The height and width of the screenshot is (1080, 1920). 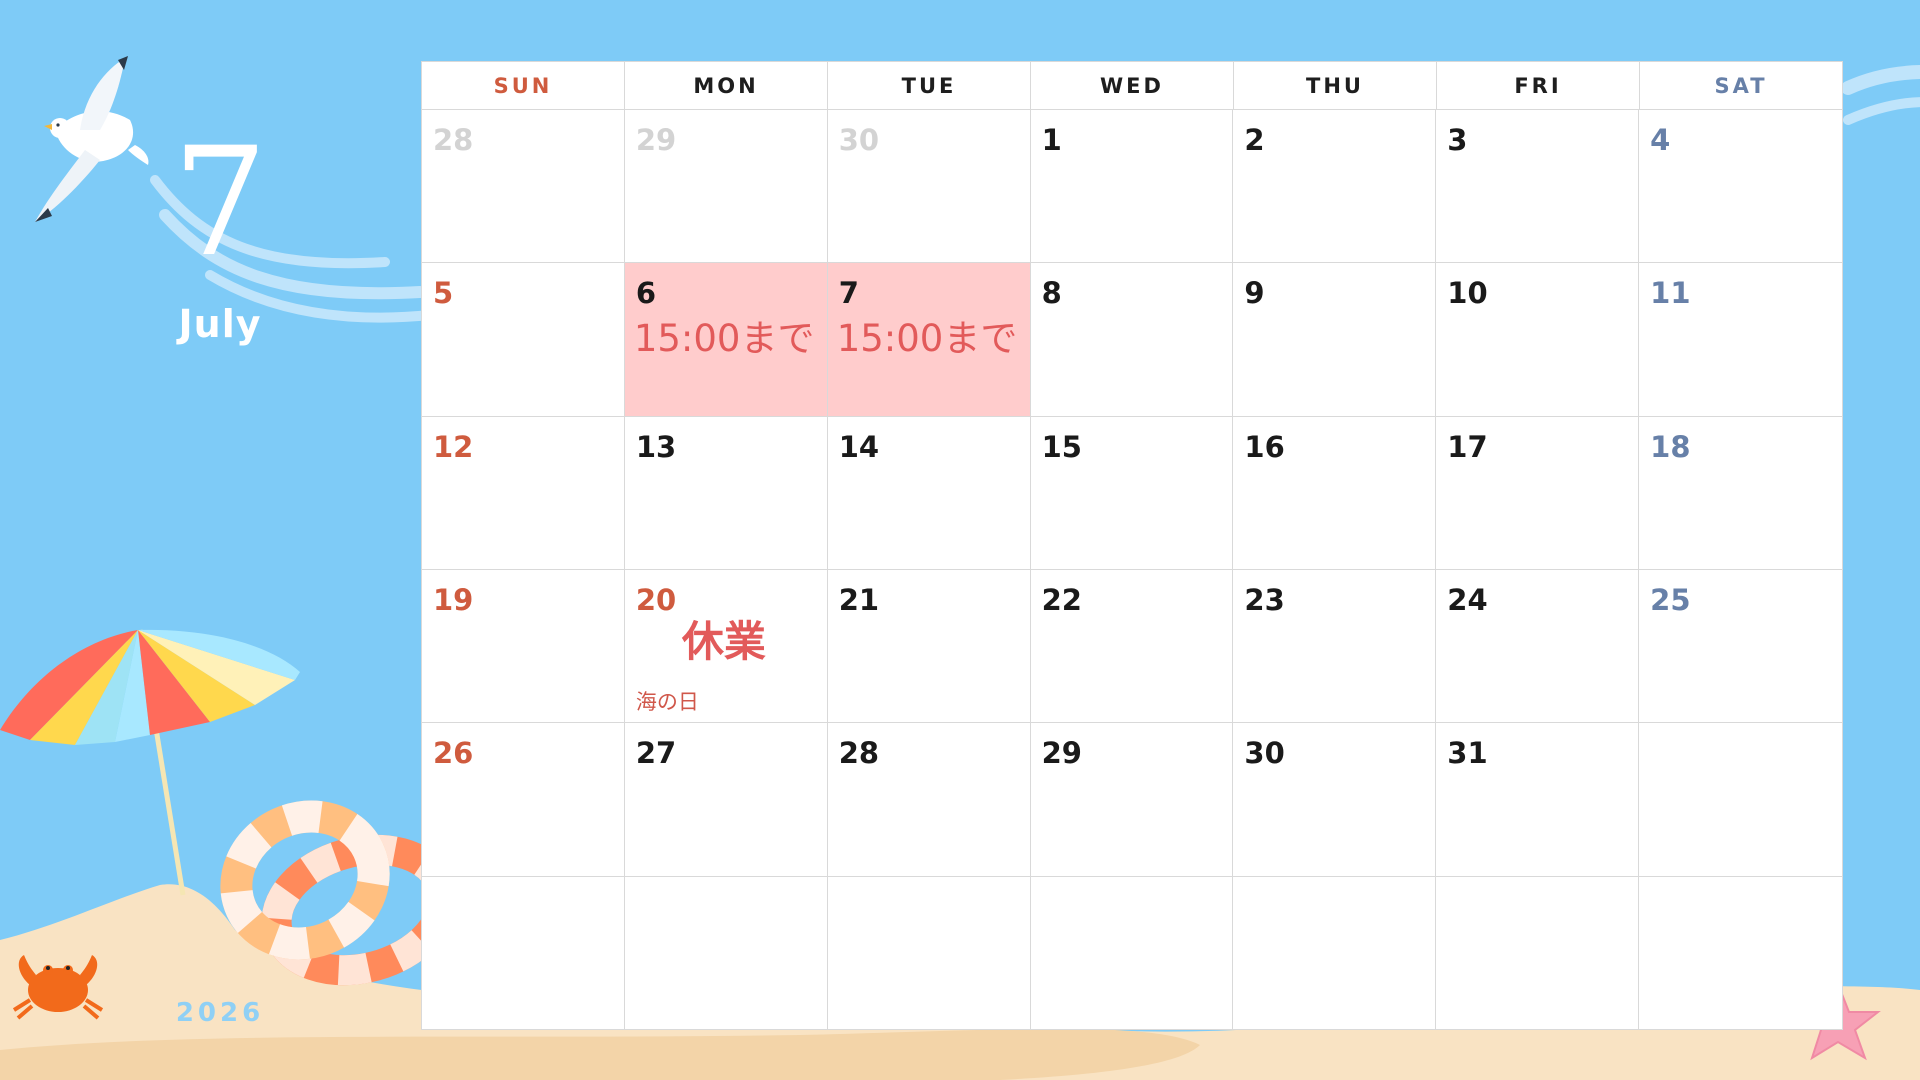 I want to click on day-cell: 19, so click(x=523, y=646).